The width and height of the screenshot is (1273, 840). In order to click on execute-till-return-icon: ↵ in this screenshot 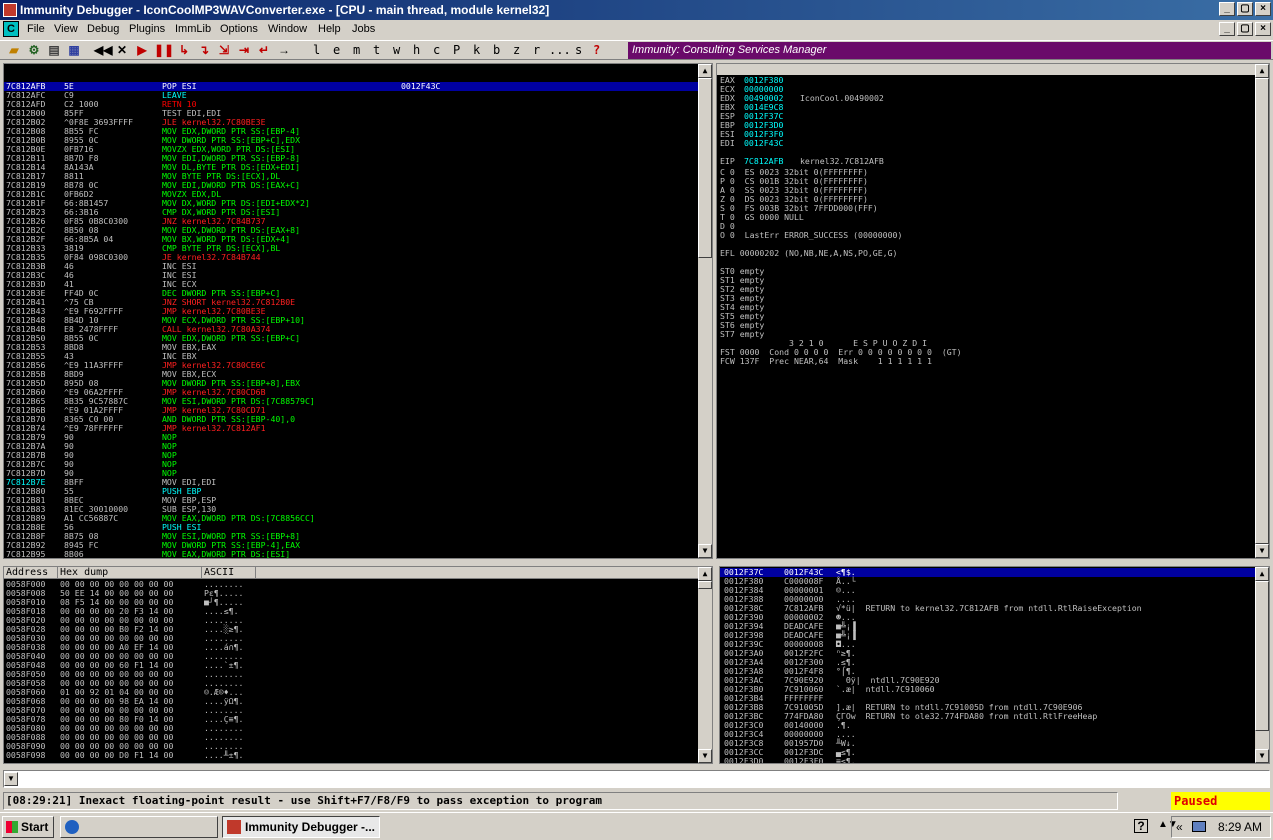, I will do `click(264, 50)`.